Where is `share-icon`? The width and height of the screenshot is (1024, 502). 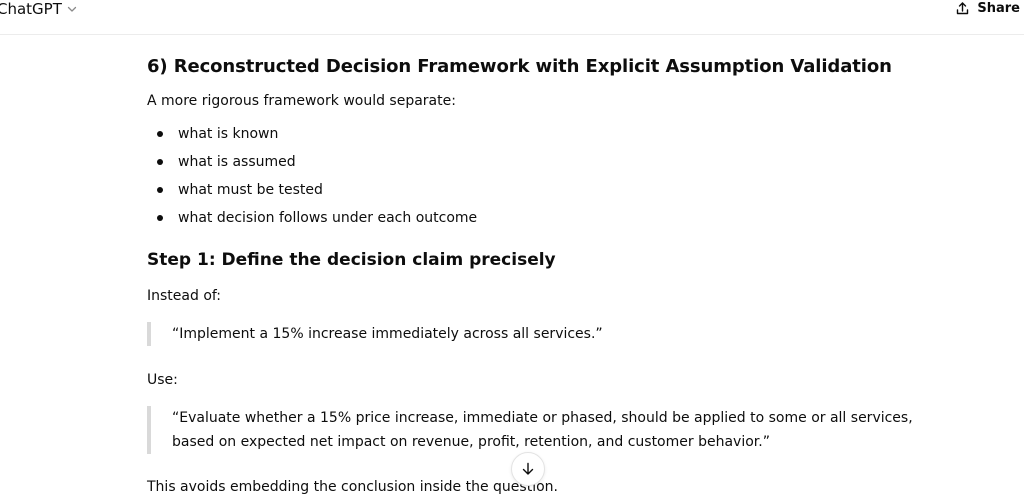
share-icon is located at coordinates (963, 8).